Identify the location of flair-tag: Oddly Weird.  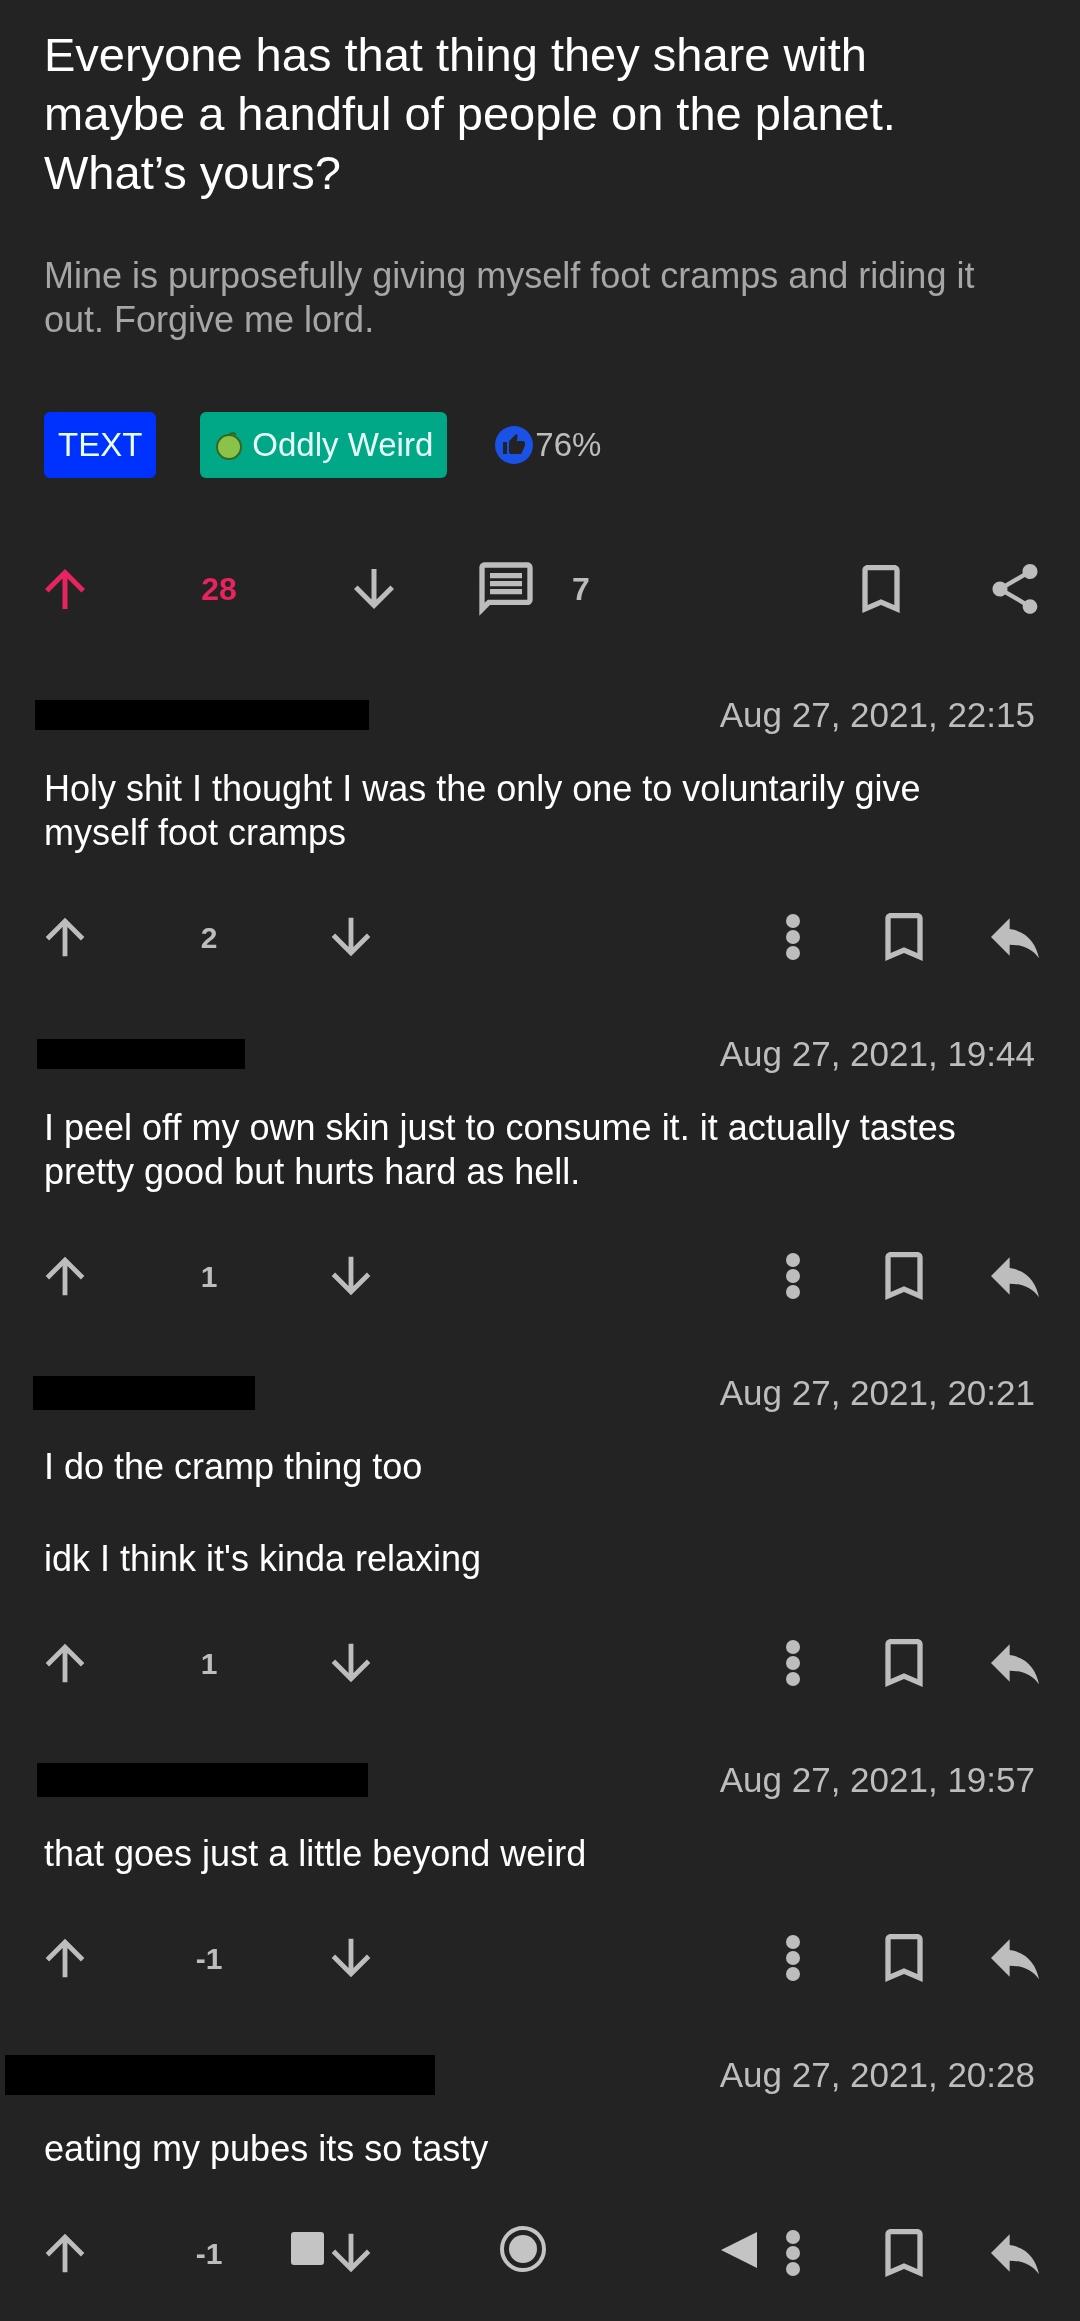
(324, 445).